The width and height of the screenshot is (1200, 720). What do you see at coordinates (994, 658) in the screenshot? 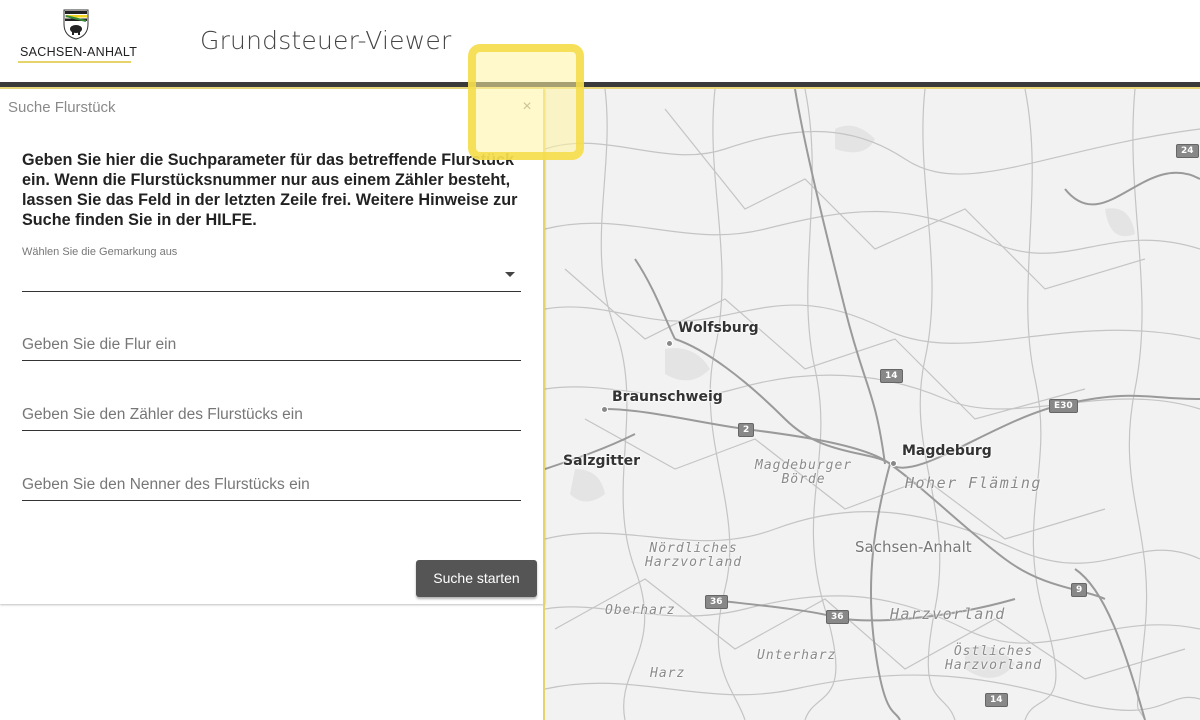
I see `region-label-oestliches-harzvorland: Östliches Harzvorland` at bounding box center [994, 658].